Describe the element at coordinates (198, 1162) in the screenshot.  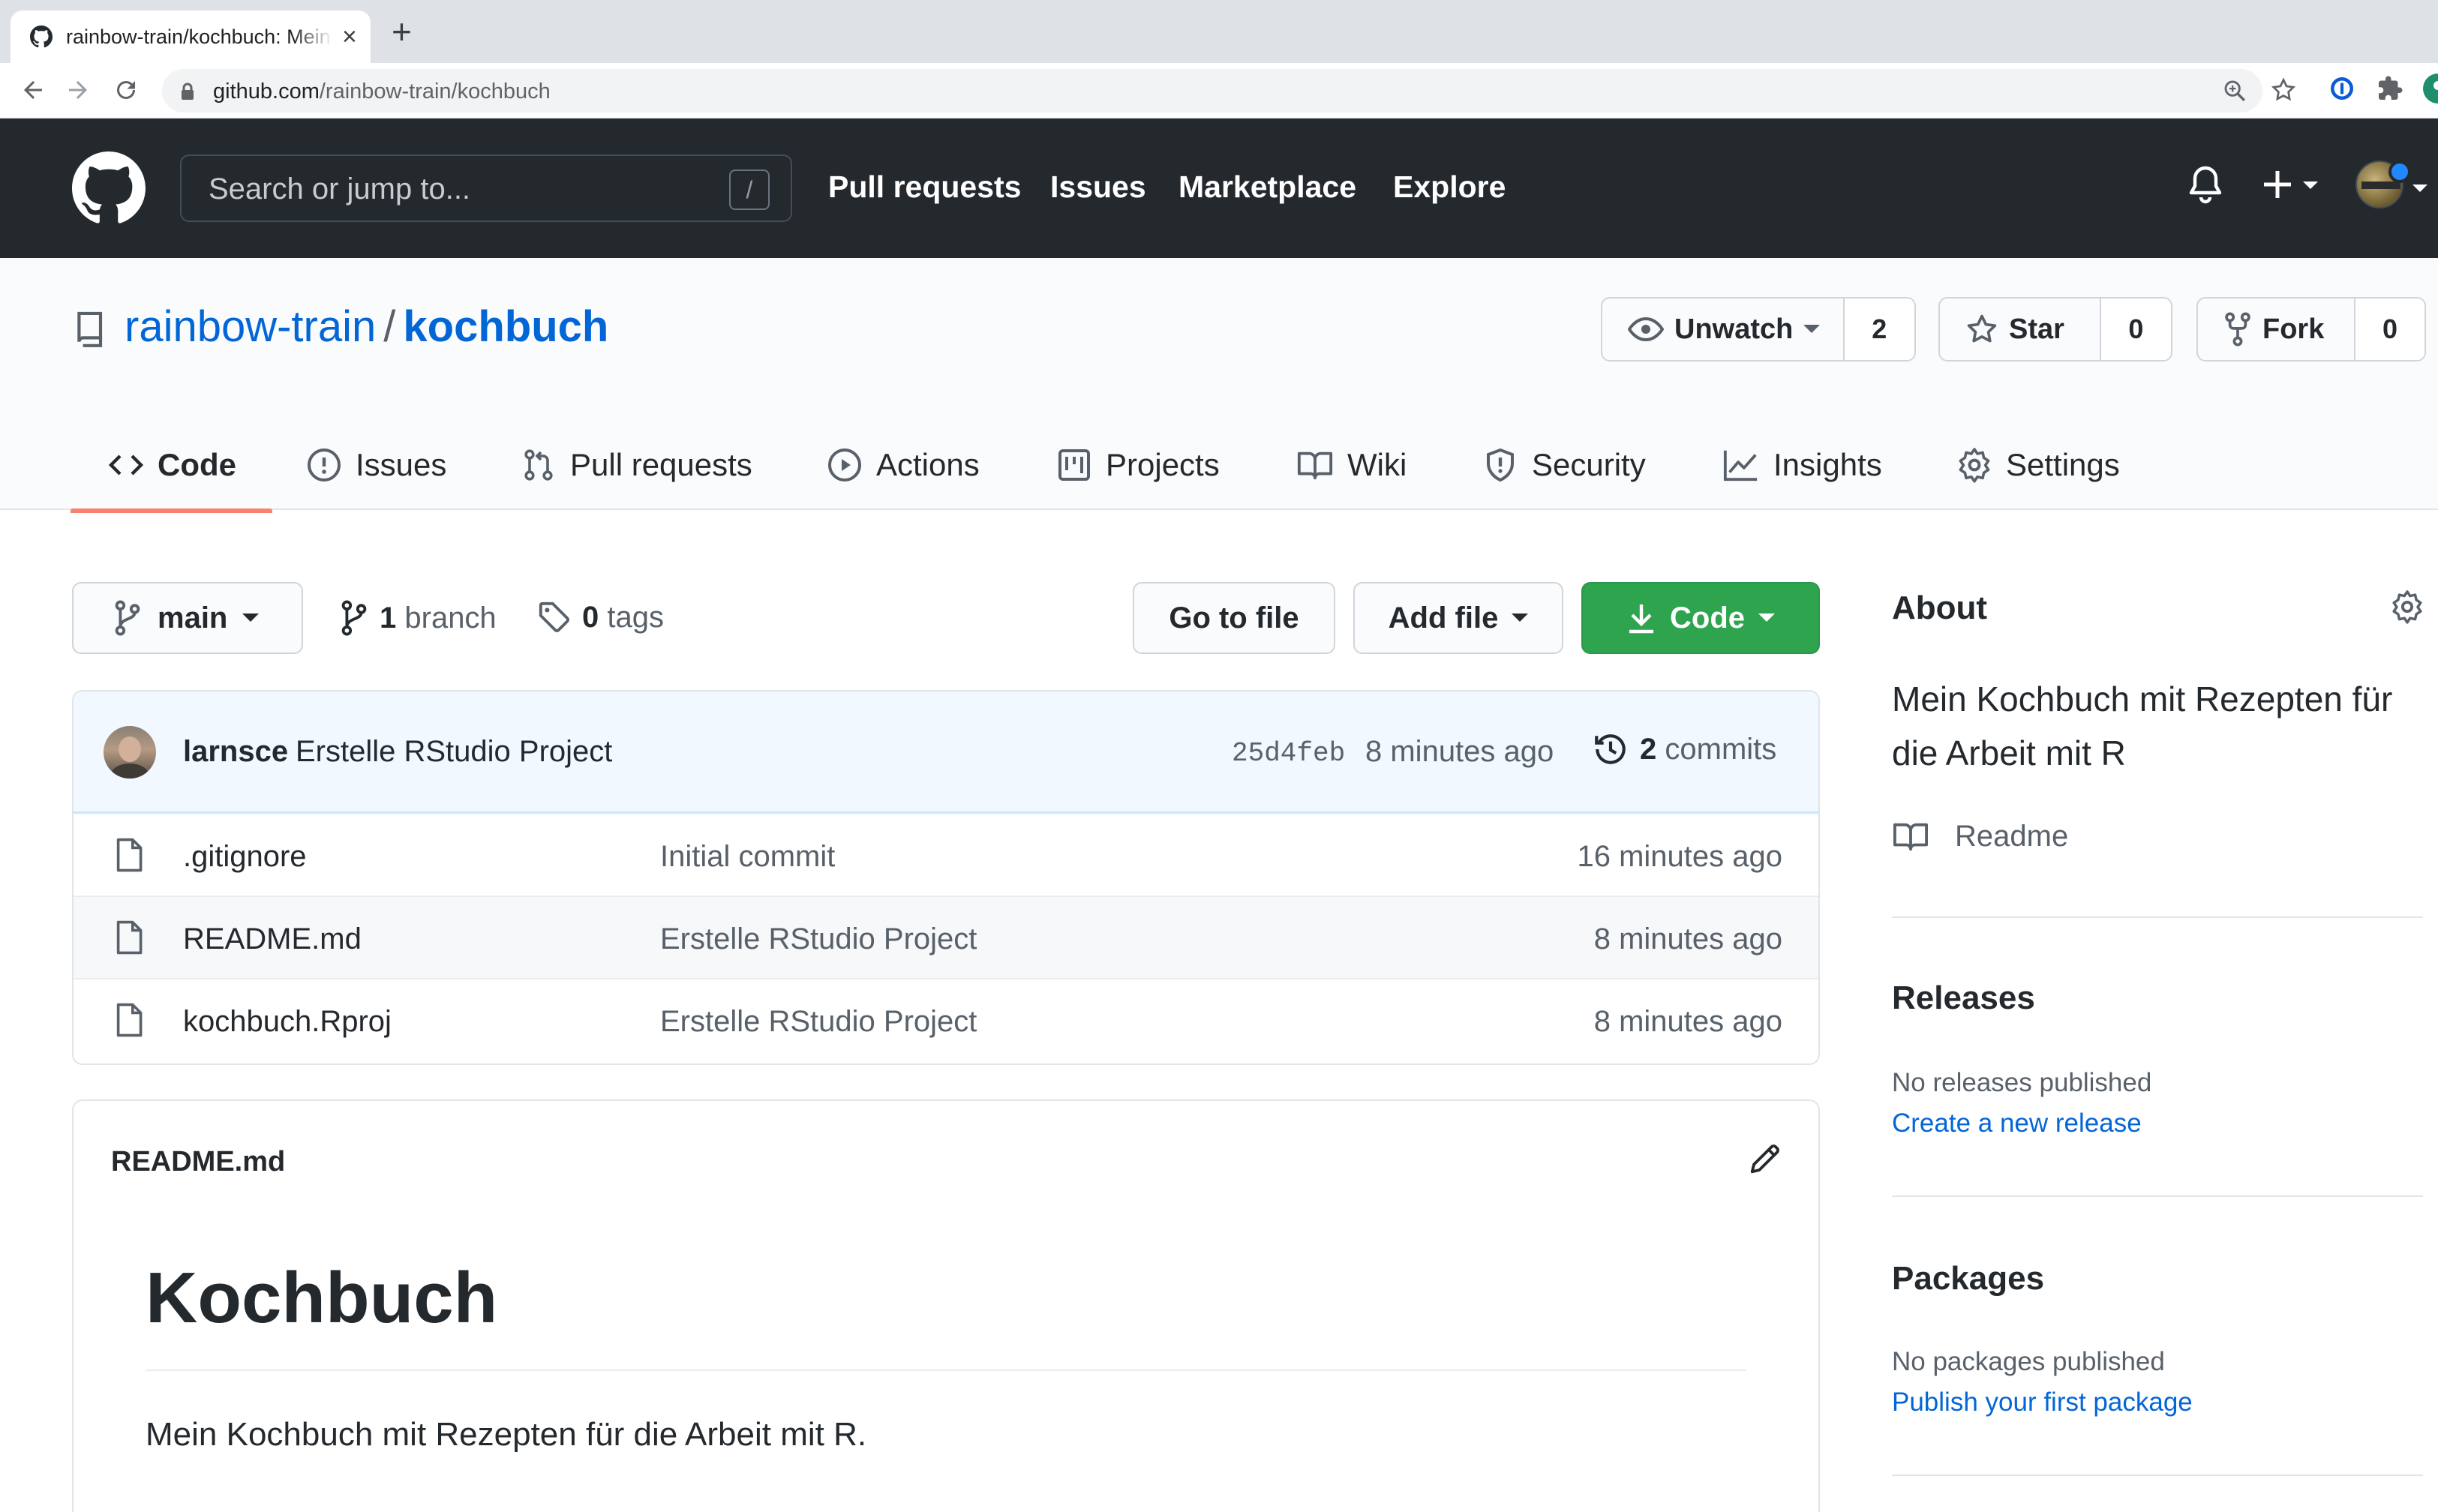
I see `readme-title: README.md` at that location.